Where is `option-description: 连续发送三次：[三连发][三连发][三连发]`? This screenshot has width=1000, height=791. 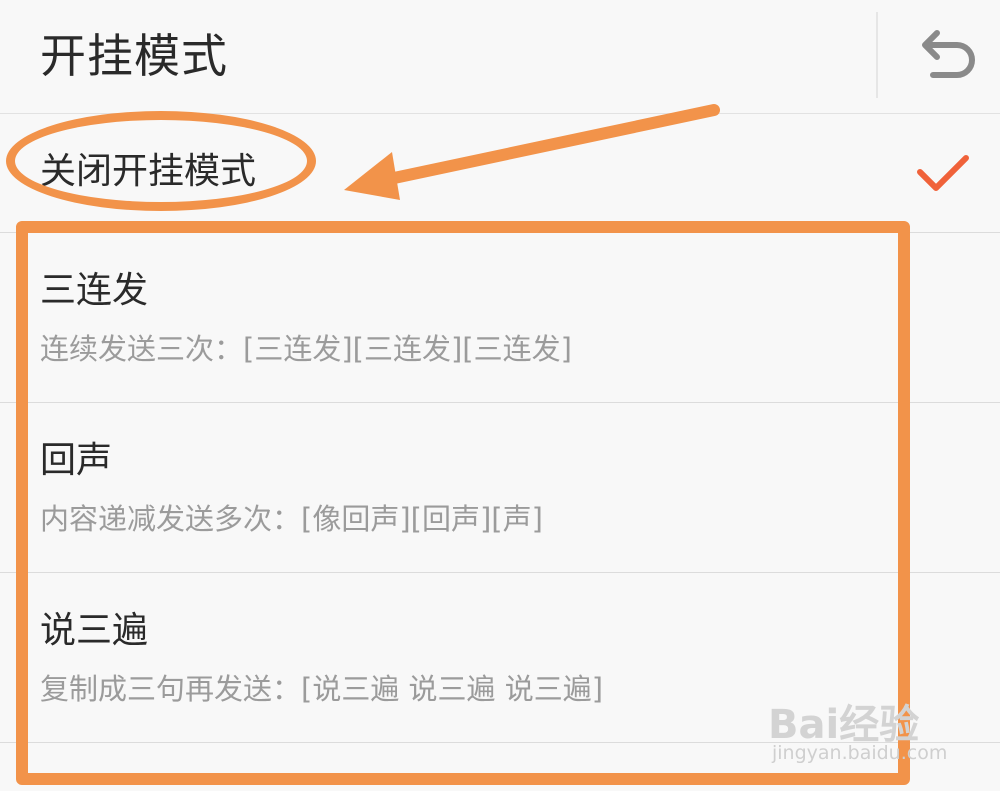 option-description: 连续发送三次：[三连发][三连发][三连发] is located at coordinates (306, 349).